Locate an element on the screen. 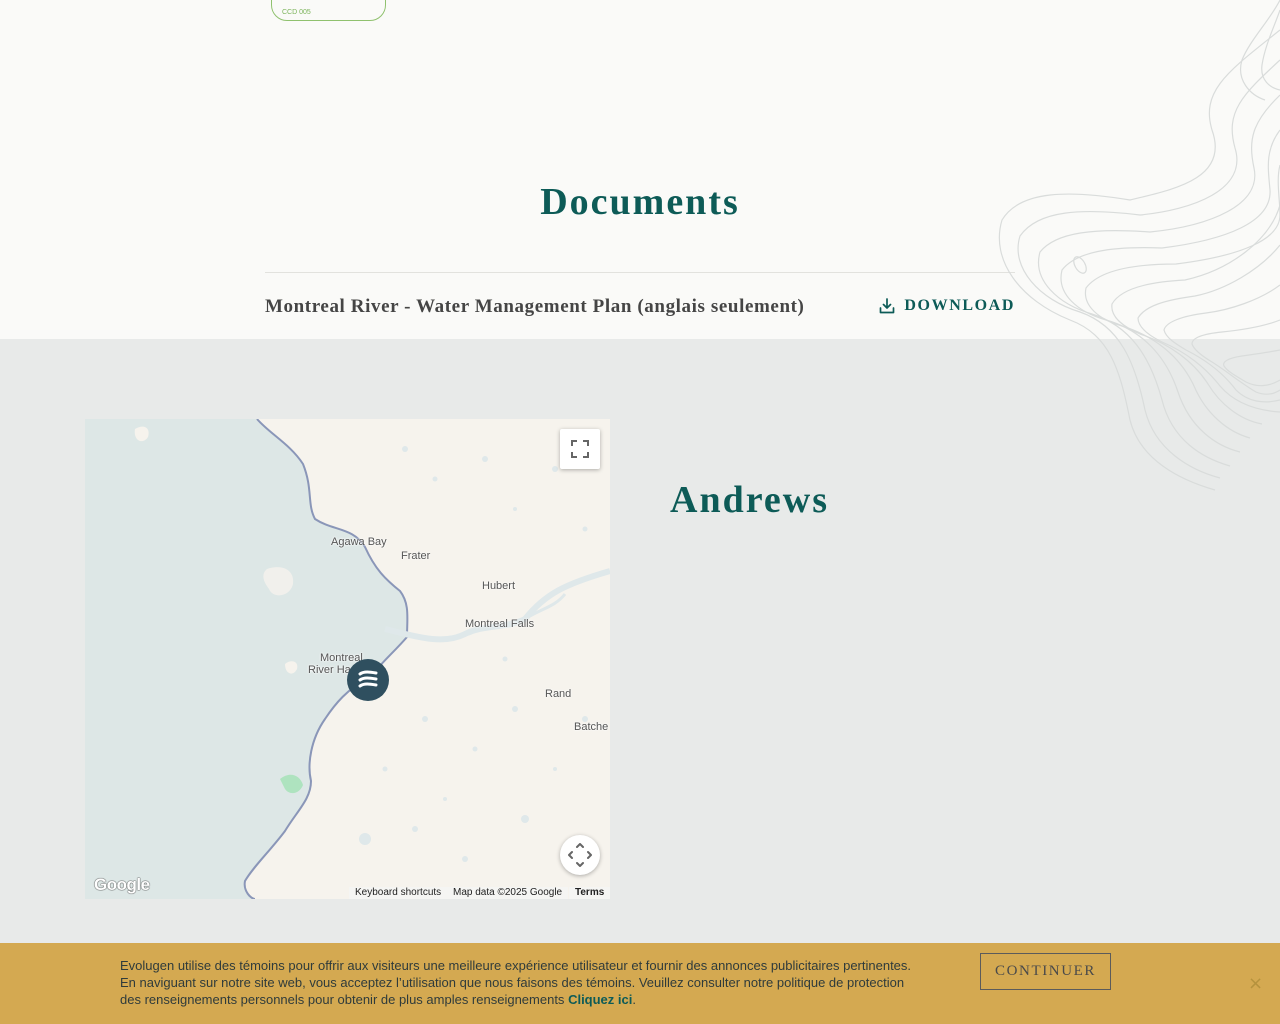  certification-badge: CCD 005 is located at coordinates (328, 10).